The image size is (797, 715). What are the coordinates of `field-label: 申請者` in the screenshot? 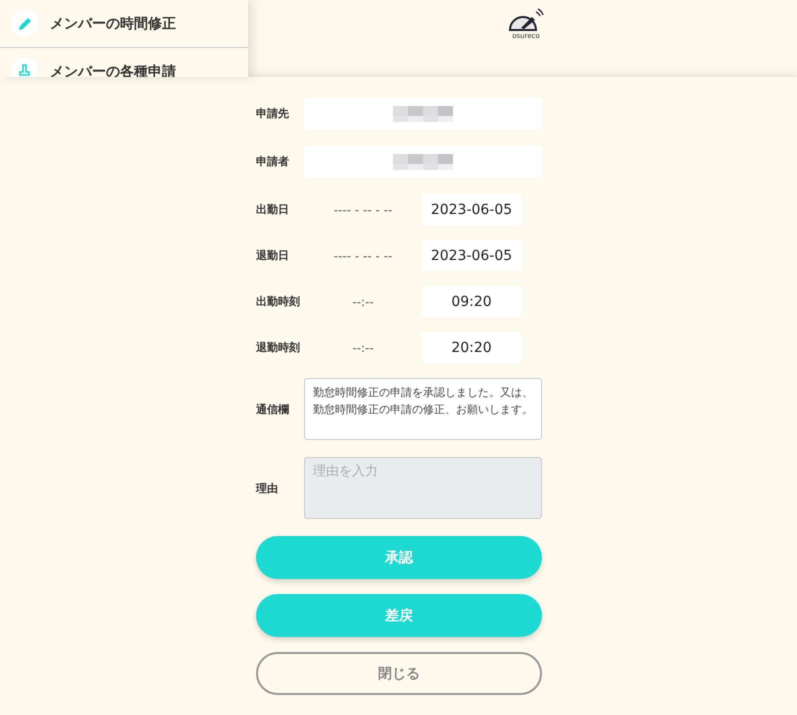 It's located at (273, 161).